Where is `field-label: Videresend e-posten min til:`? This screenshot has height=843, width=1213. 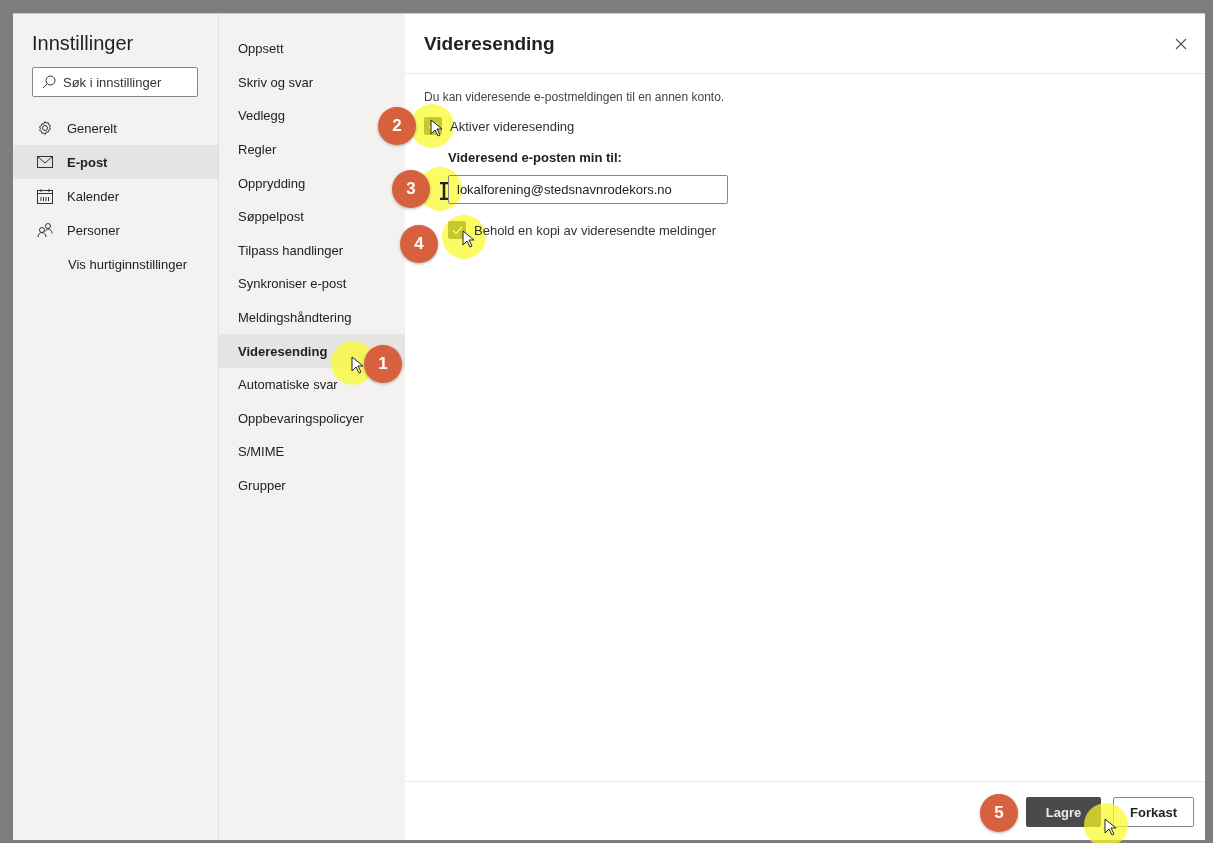 field-label: Videresend e-posten min til: is located at coordinates (535, 157).